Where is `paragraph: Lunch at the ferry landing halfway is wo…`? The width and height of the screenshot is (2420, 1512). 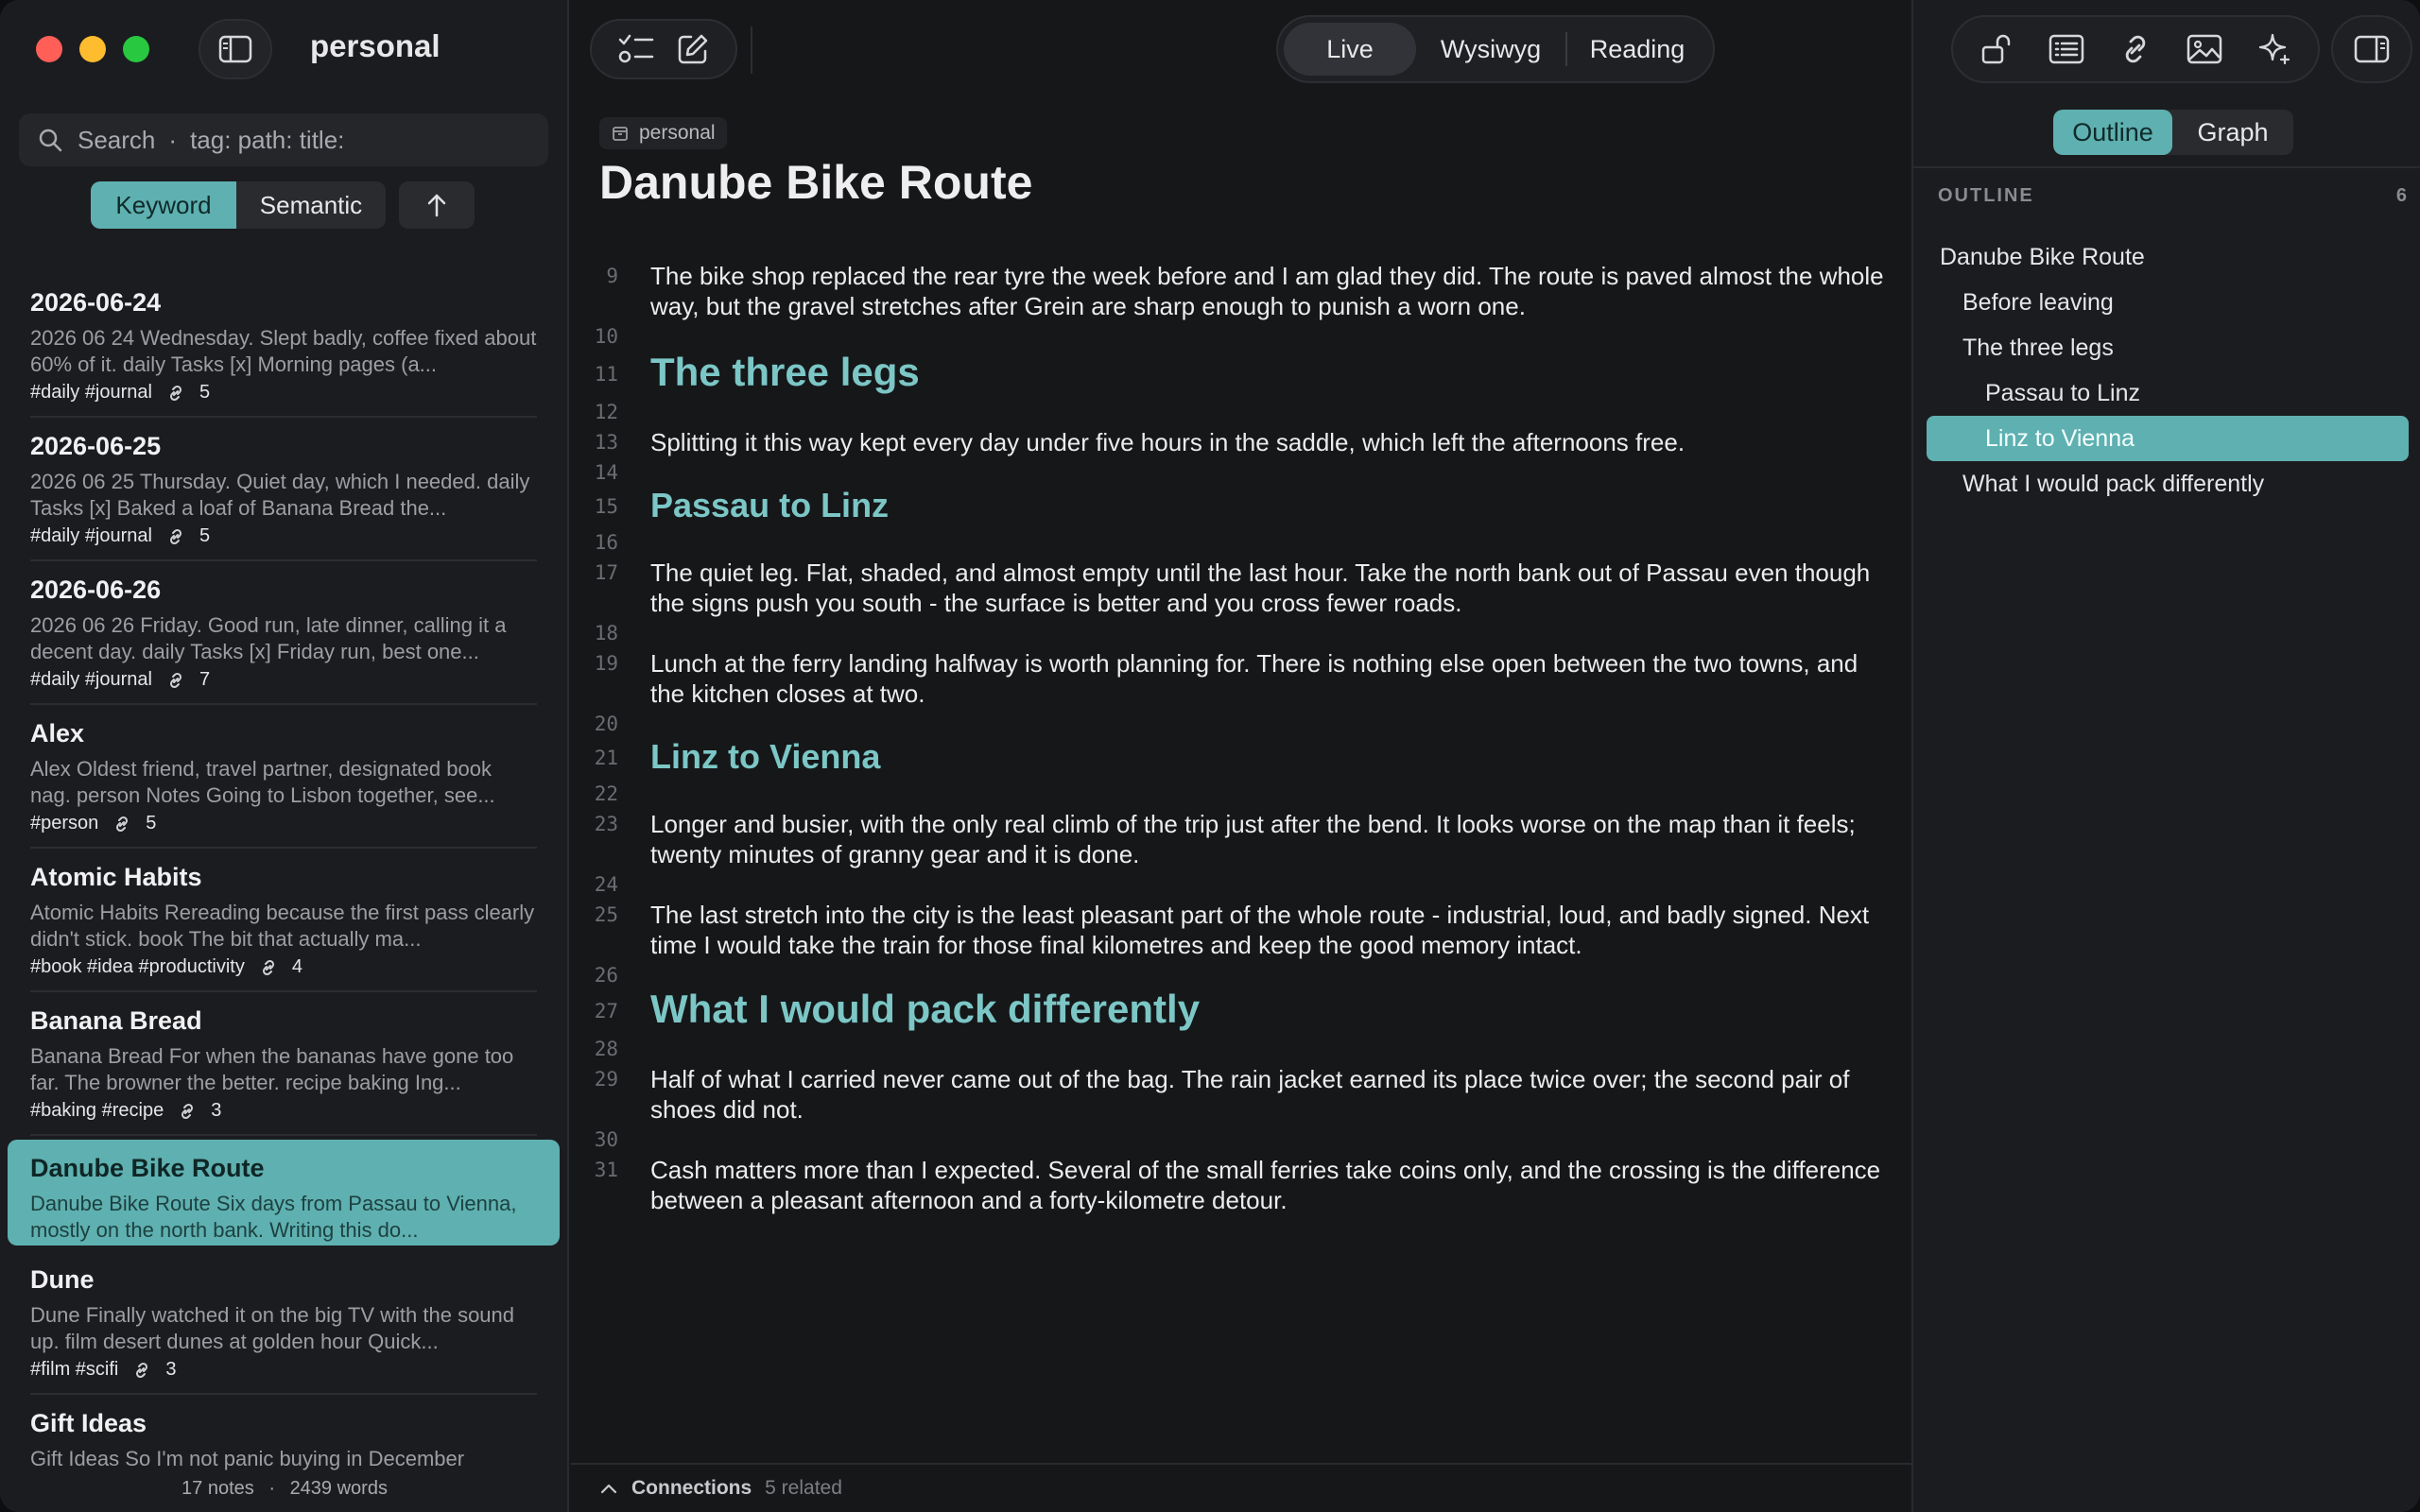 paragraph: Lunch at the ferry landing halfway is wo… is located at coordinates (1269, 678).